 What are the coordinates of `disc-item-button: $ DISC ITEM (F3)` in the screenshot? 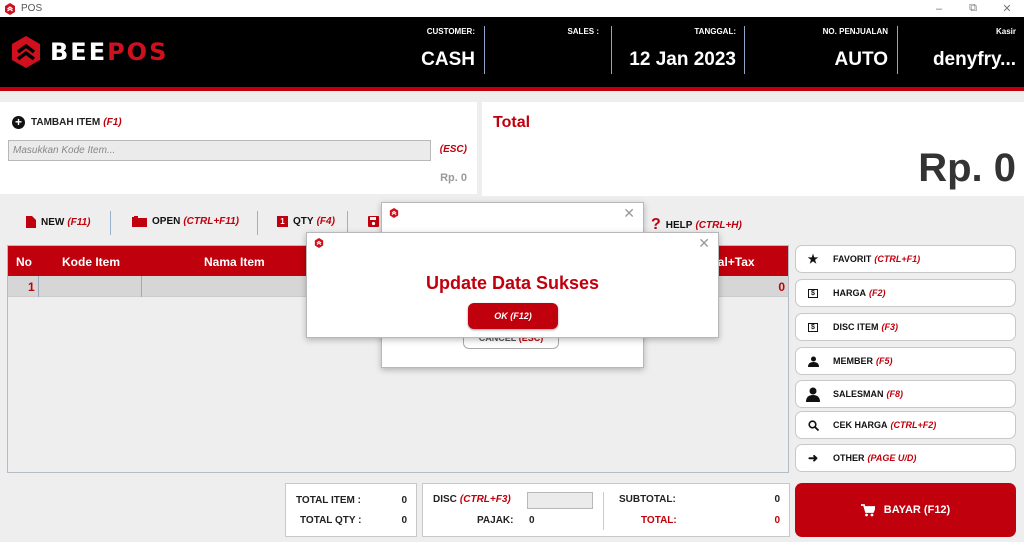 It's located at (905, 327).